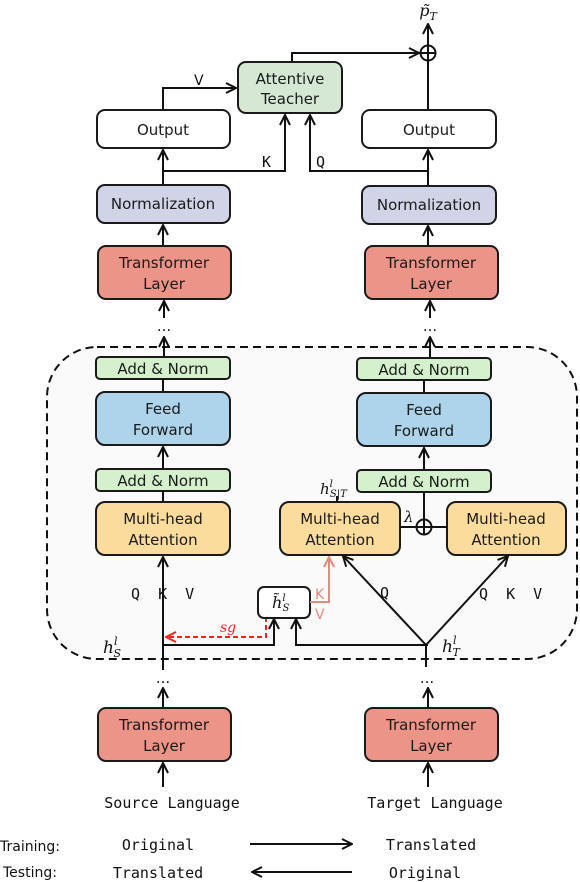  What do you see at coordinates (199, 99) in the screenshot?
I see `v-arrow` at bounding box center [199, 99].